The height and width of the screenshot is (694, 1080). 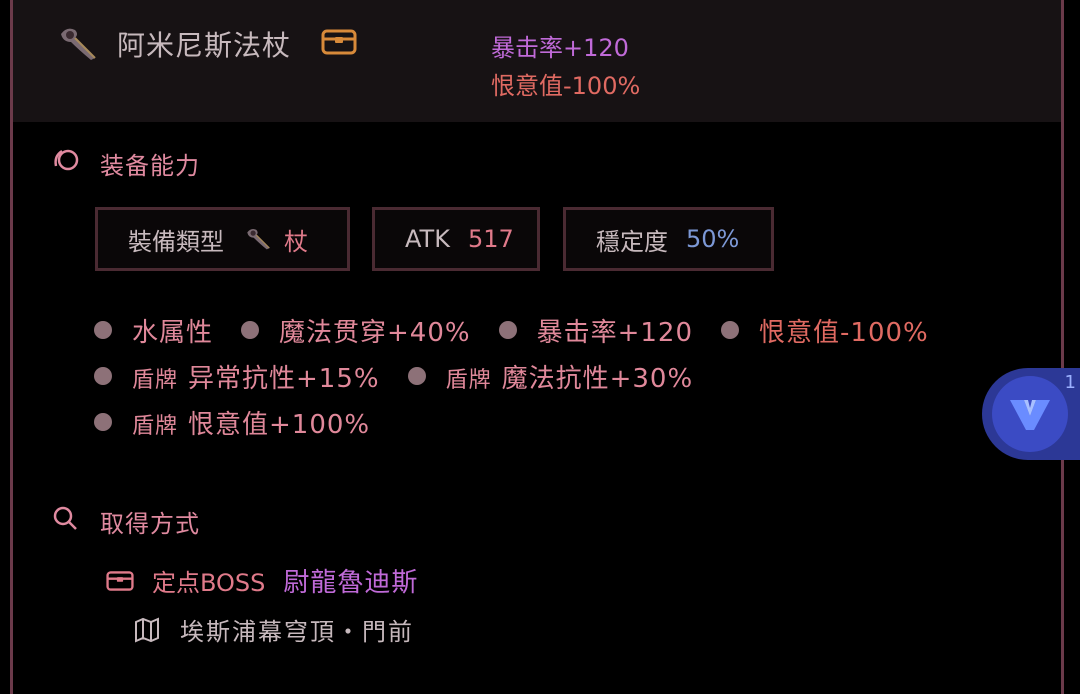 I want to click on item-name: 阿米尼斯法杖, so click(x=204, y=45).